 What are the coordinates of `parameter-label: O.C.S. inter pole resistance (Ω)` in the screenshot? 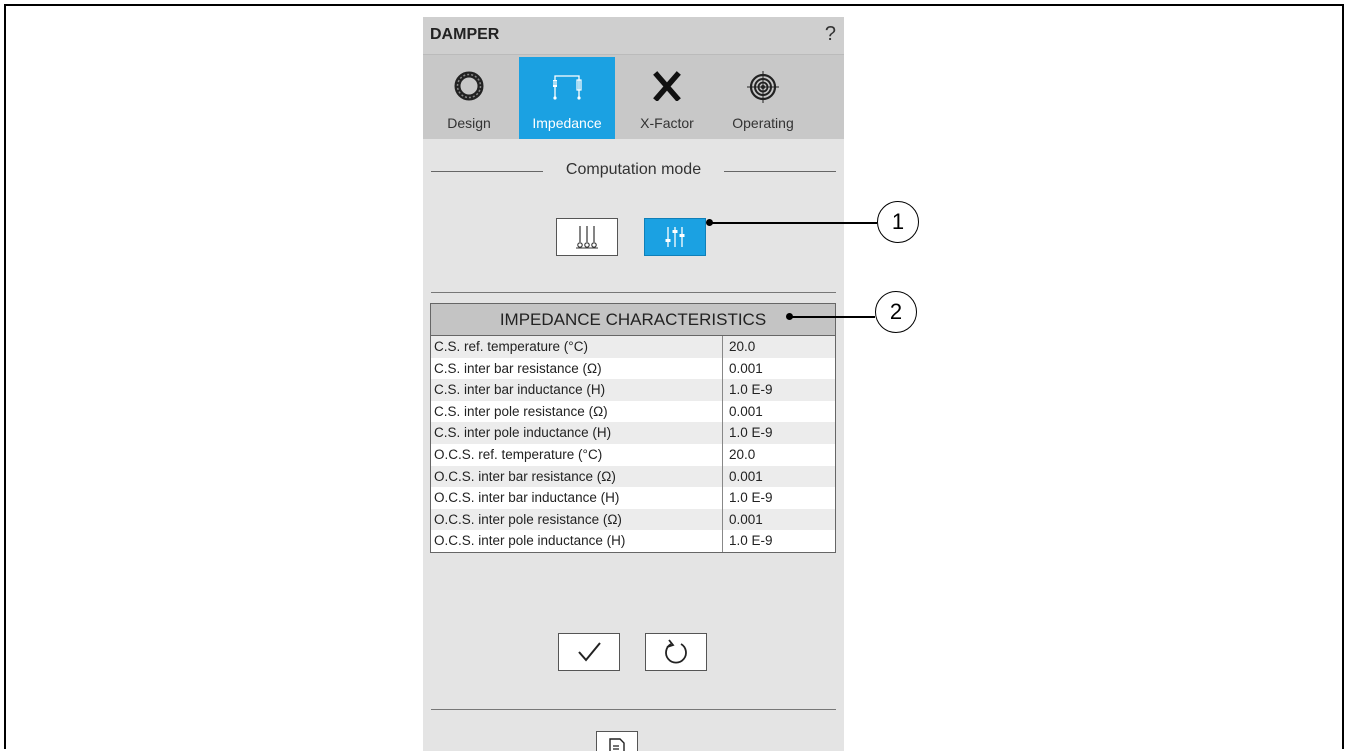 It's located at (577, 519).